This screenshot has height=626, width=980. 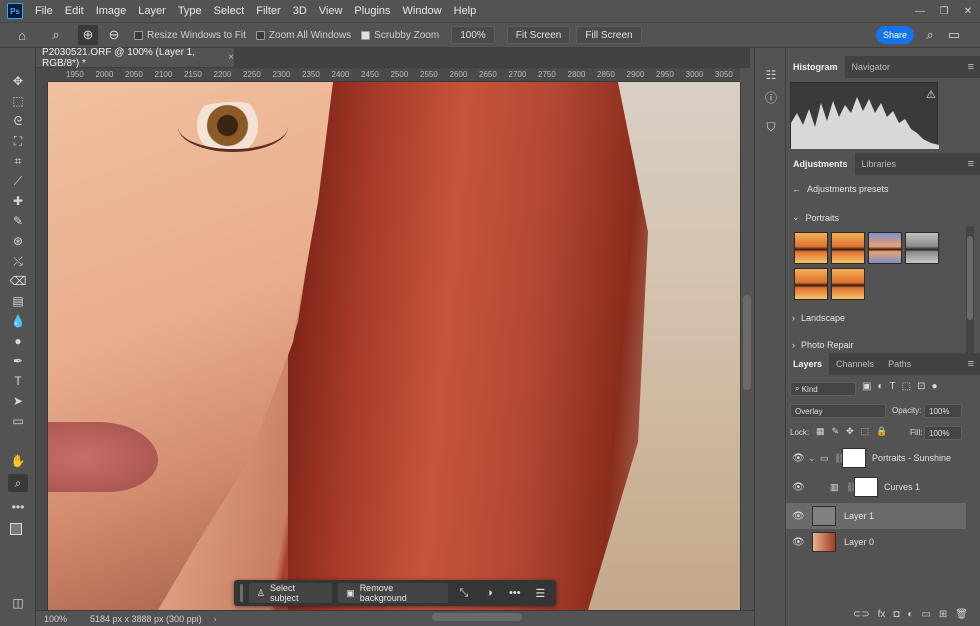 I want to click on filter-pixel-icon: ▣, so click(x=866, y=386).